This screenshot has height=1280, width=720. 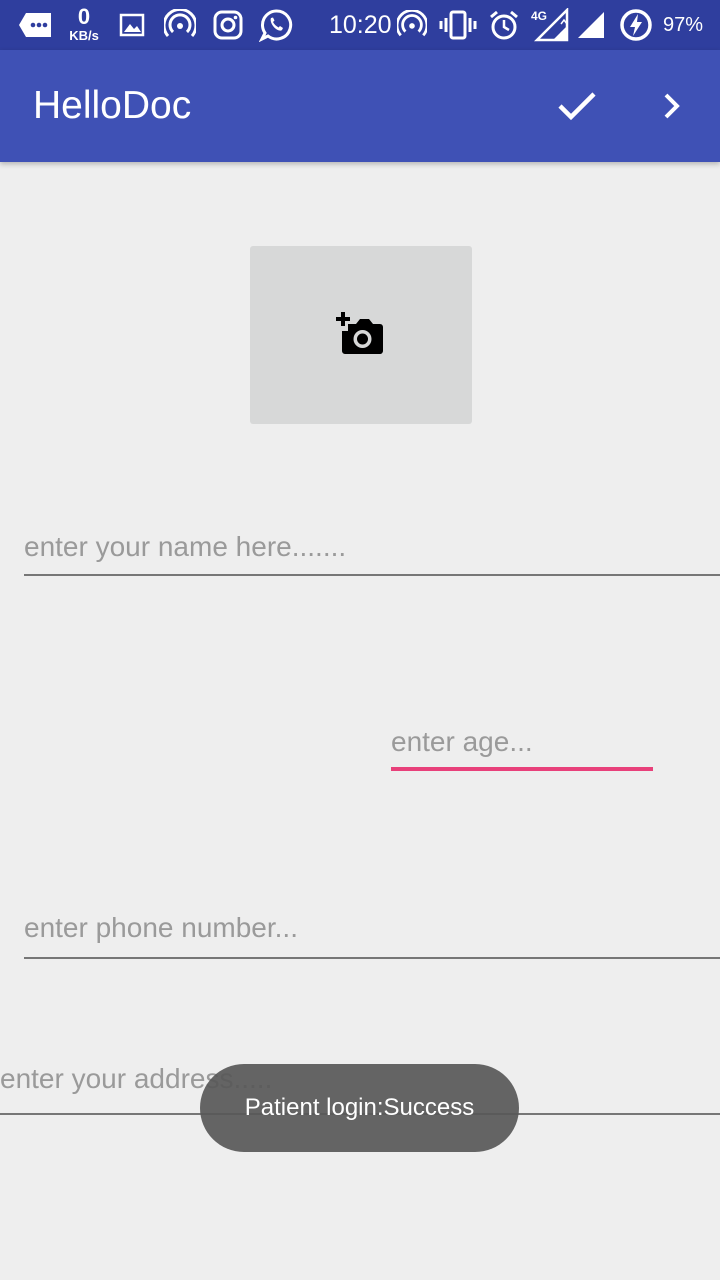 I want to click on age-field, so click(x=522, y=745).